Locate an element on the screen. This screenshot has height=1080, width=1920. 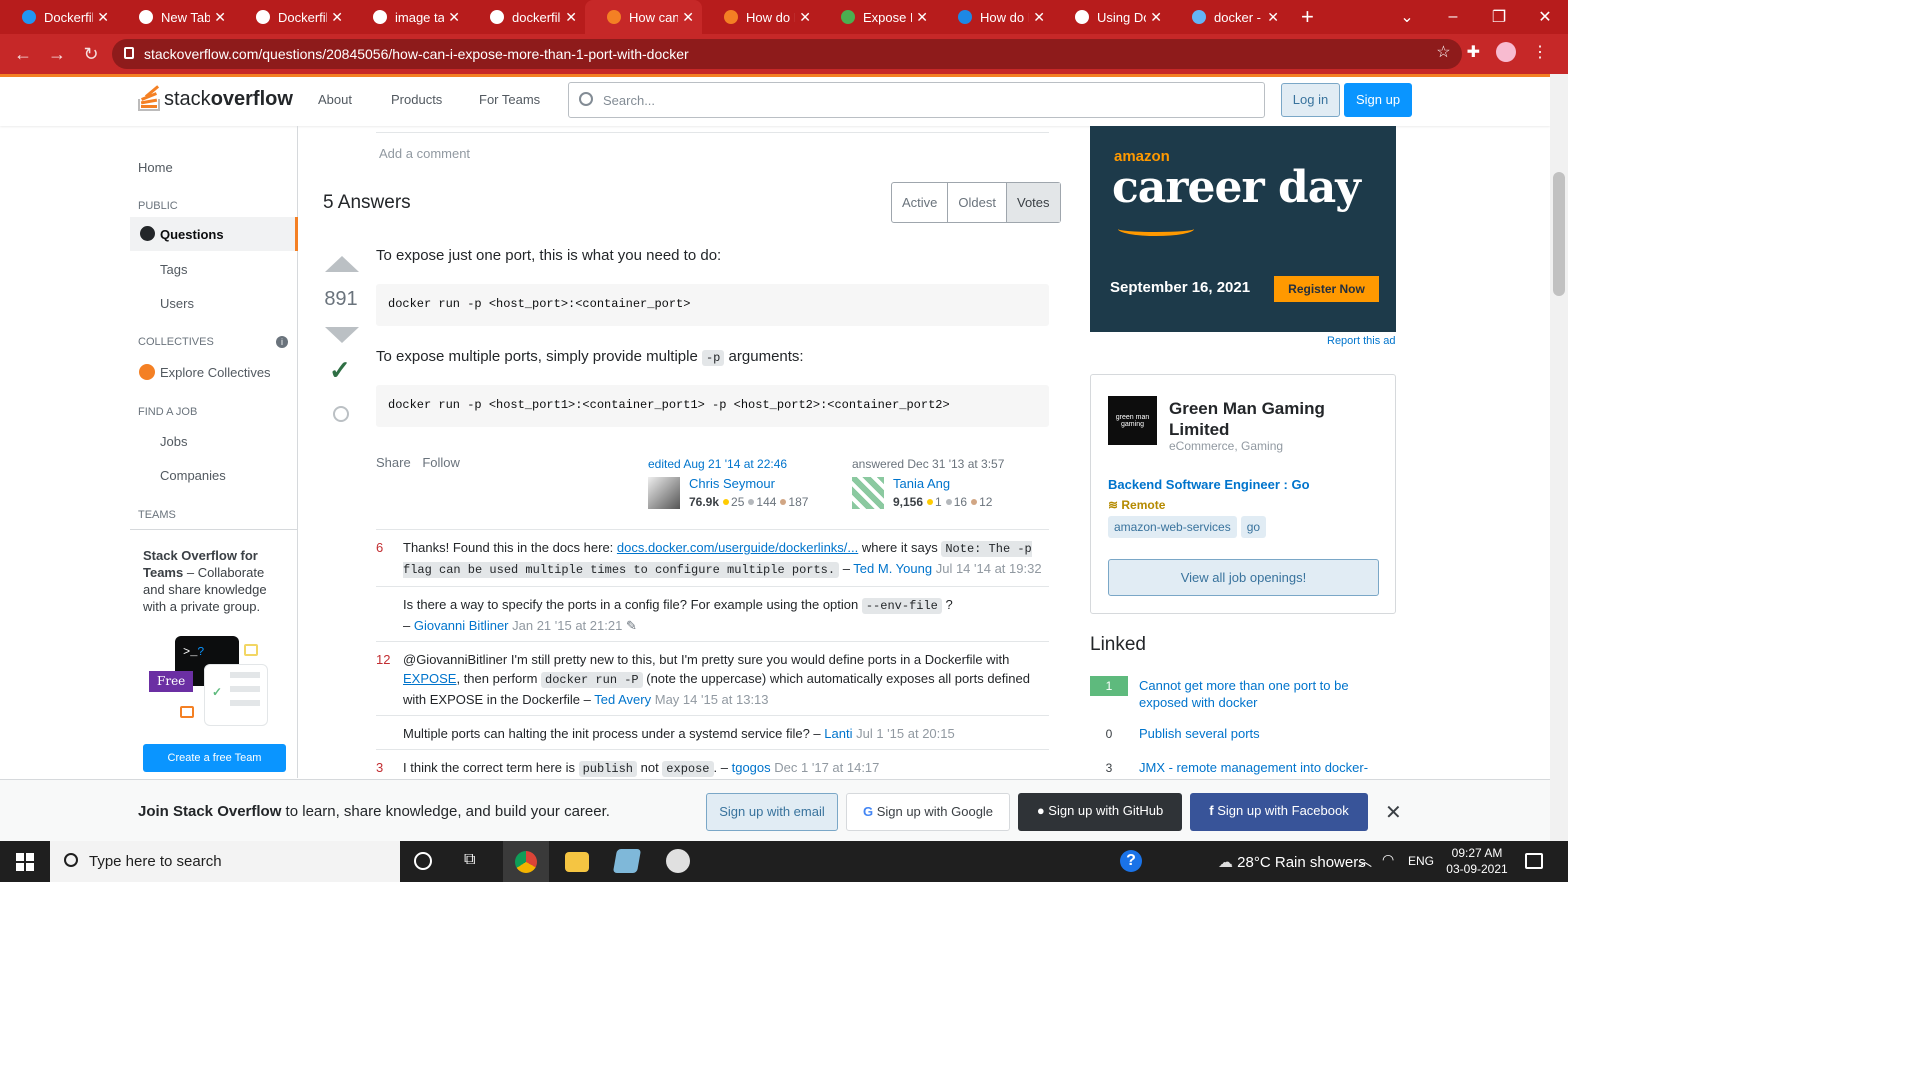
nav-tags: Tags is located at coordinates (173, 269).